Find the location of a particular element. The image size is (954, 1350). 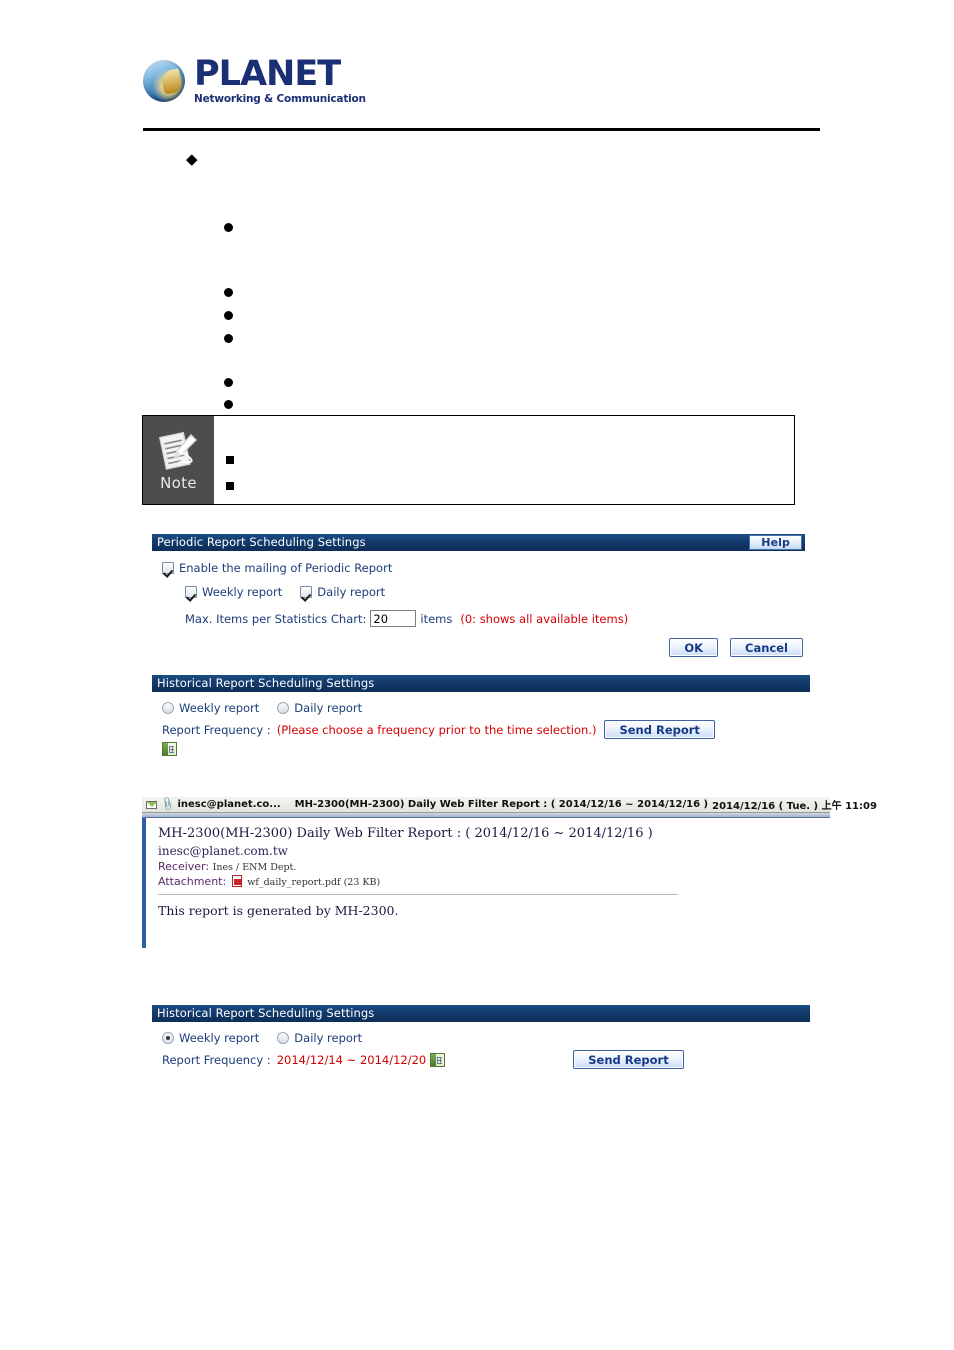

max-items-input is located at coordinates (393, 618).